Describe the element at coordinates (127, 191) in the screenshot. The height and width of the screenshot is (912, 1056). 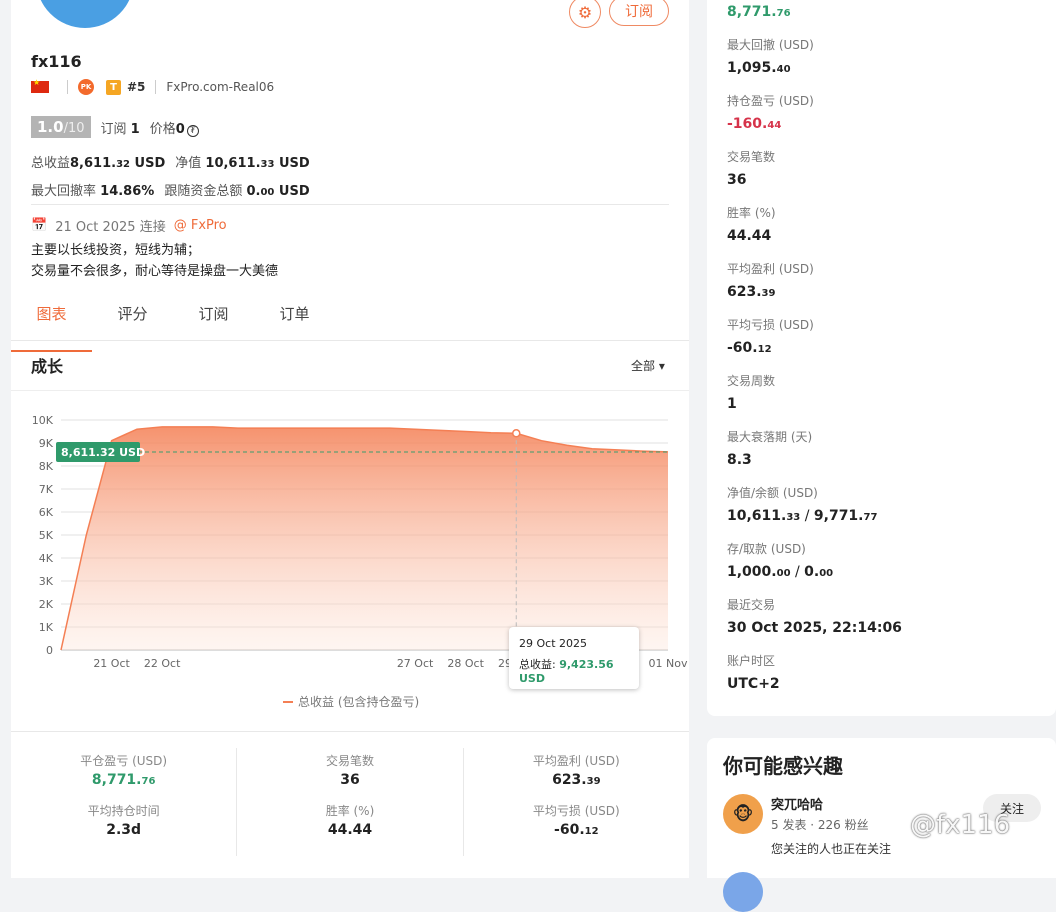
I see `max-drawdown-value: 14.86%` at that location.